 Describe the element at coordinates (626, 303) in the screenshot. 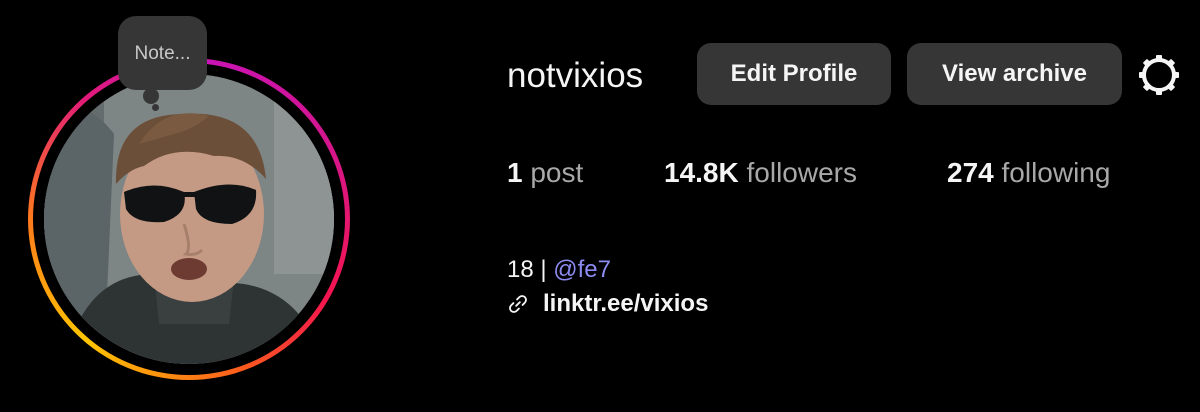

I see `bio-link-text: linktr.ee/vixios` at that location.